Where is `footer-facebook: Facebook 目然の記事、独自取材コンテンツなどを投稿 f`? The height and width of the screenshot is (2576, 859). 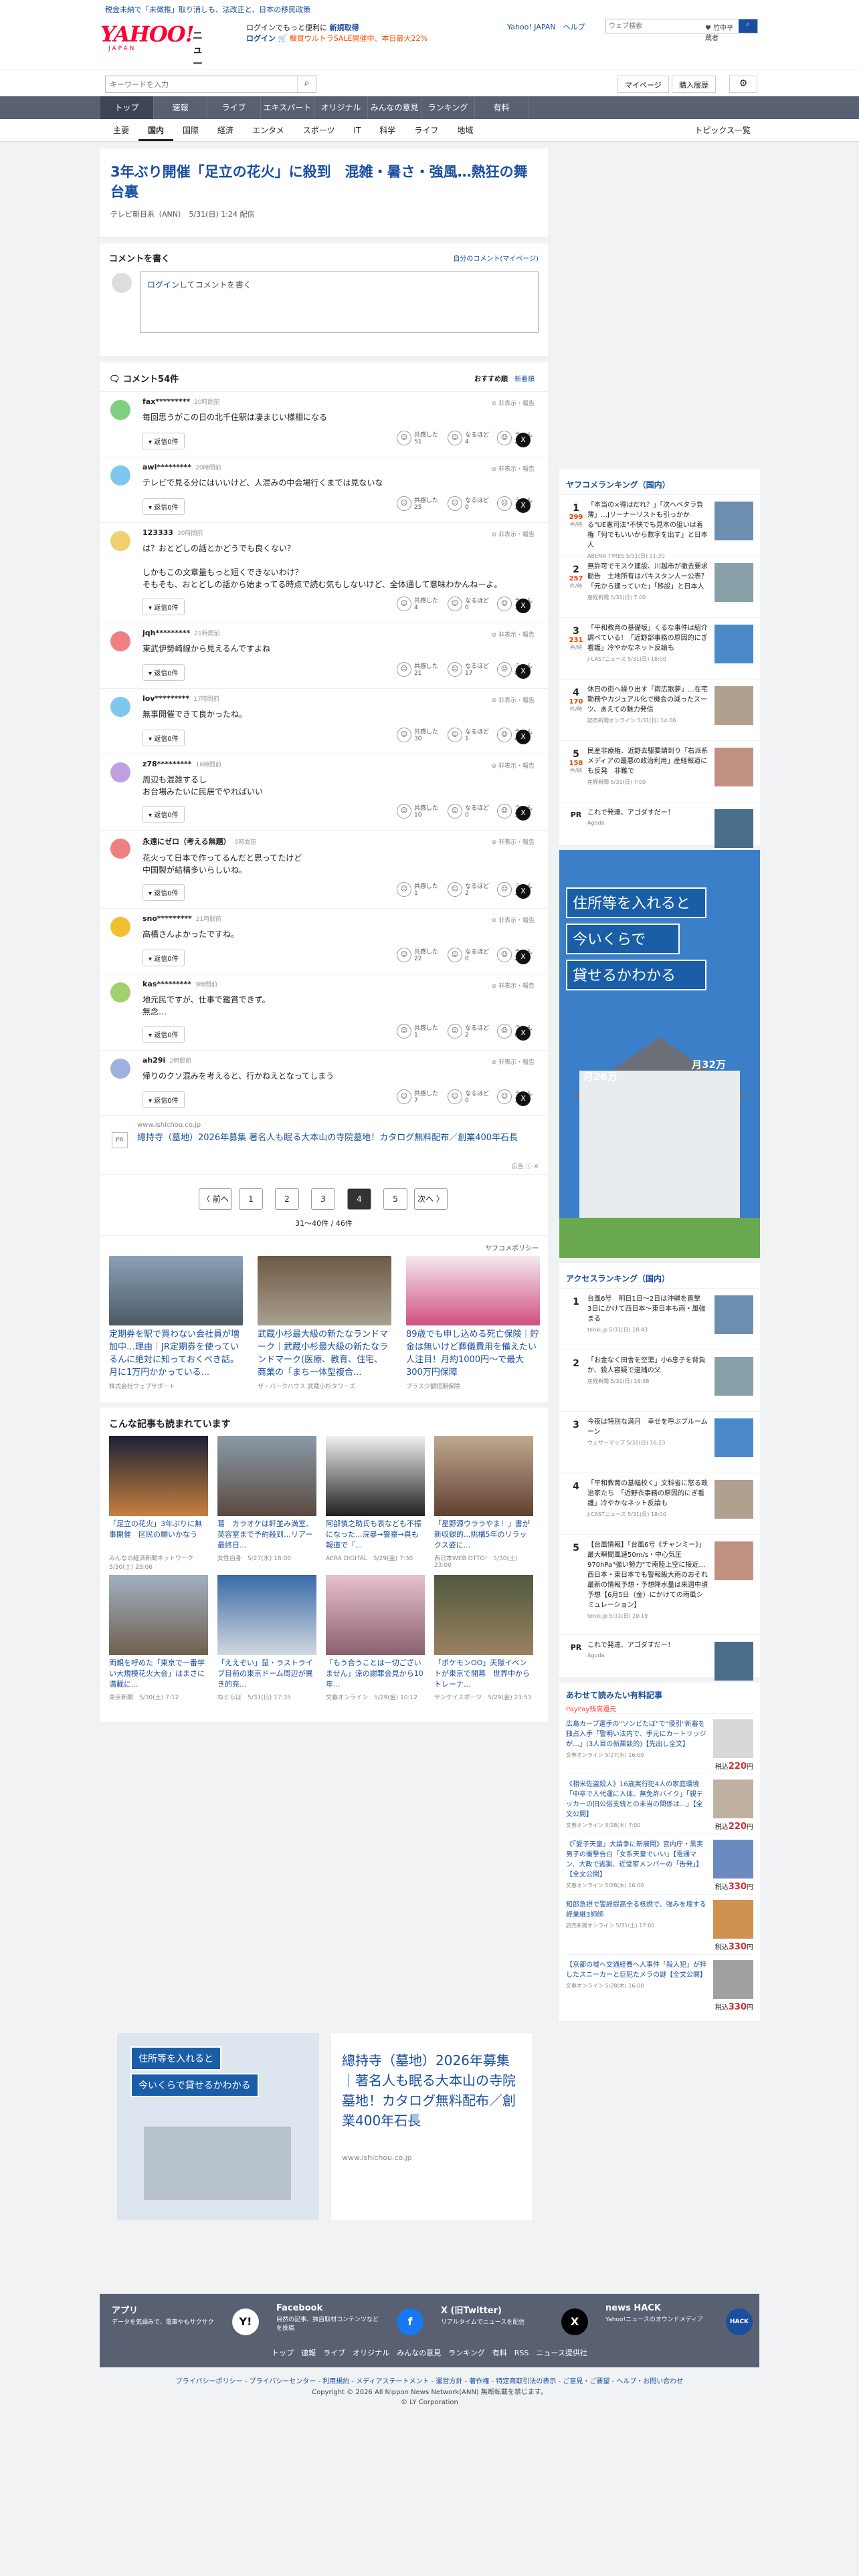
footer-facebook: Facebook 目然の記事、独自取材コンテンツなどを投稿 f is located at coordinates (353, 2323).